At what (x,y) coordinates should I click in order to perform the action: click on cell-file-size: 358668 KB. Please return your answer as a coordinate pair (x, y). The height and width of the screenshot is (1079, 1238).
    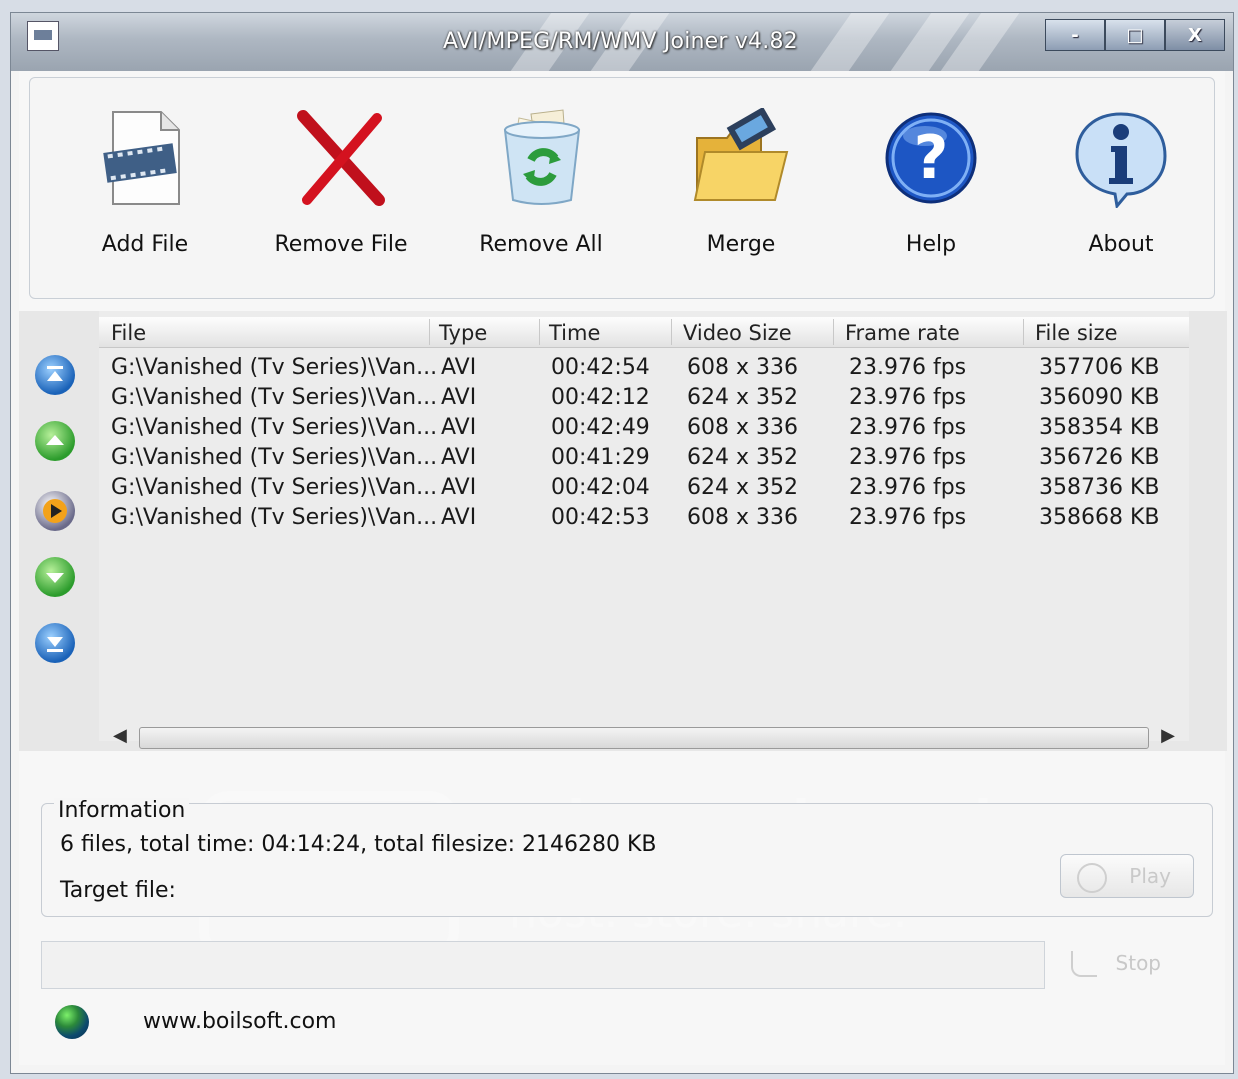
    Looking at the image, I should click on (1099, 517).